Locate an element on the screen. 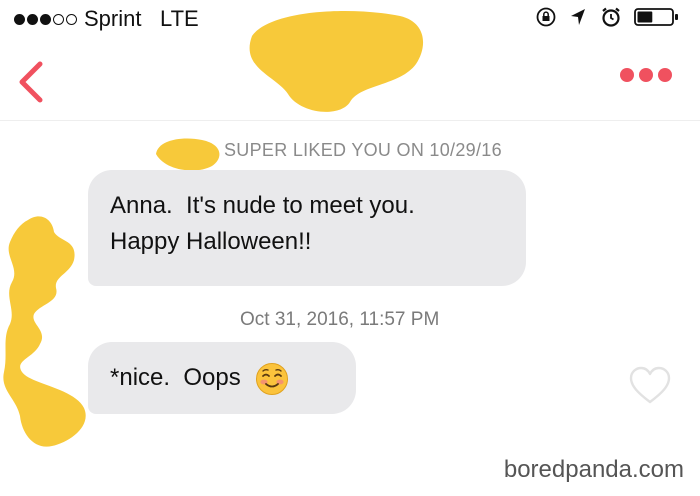  message-text: *nice. Oops is located at coordinates (175, 377).